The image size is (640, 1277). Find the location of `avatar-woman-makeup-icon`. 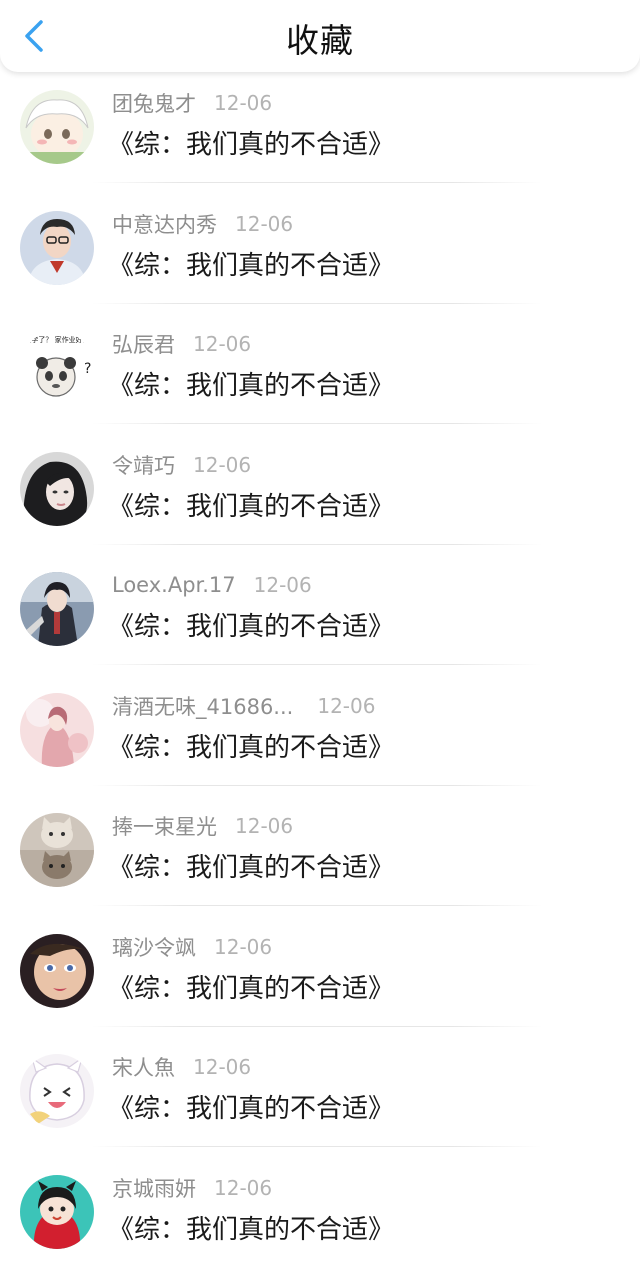

avatar-woman-makeup-icon is located at coordinates (57, 971).